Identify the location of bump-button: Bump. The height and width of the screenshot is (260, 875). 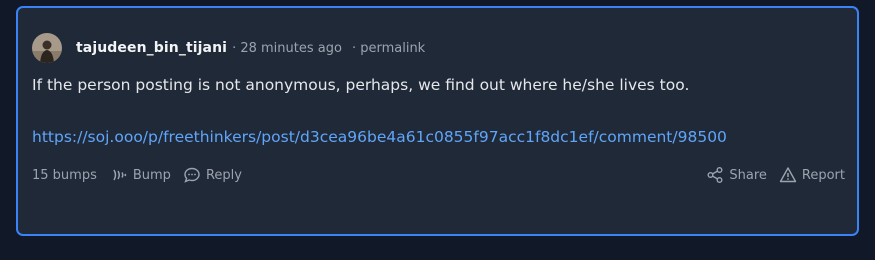
(141, 175).